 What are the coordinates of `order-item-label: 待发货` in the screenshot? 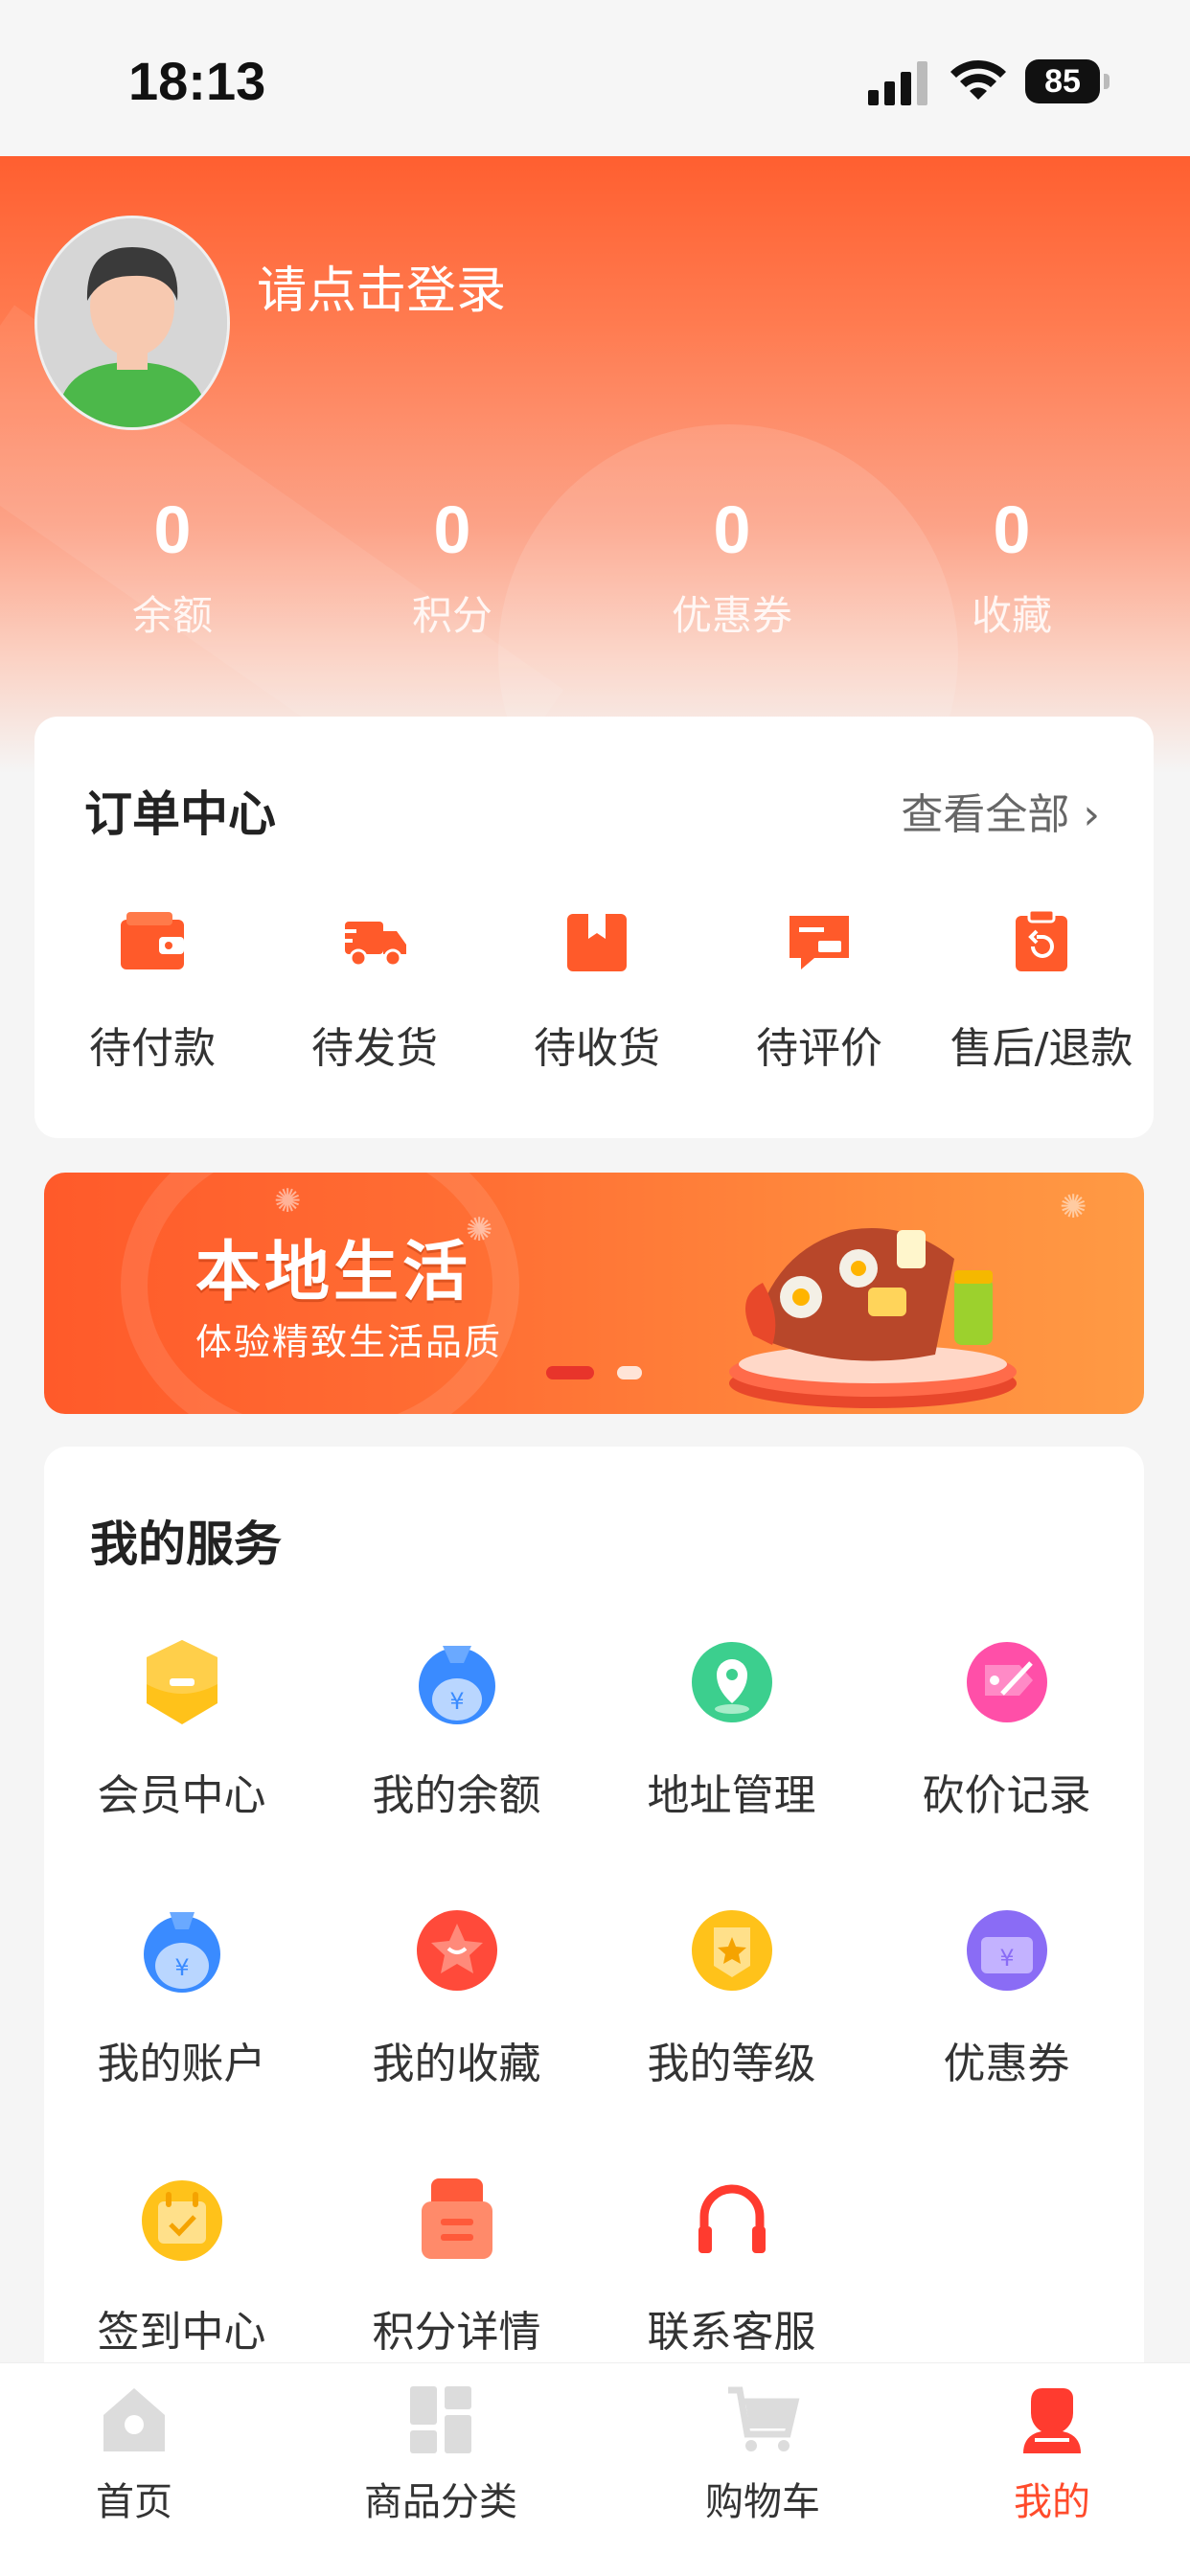 It's located at (374, 1048).